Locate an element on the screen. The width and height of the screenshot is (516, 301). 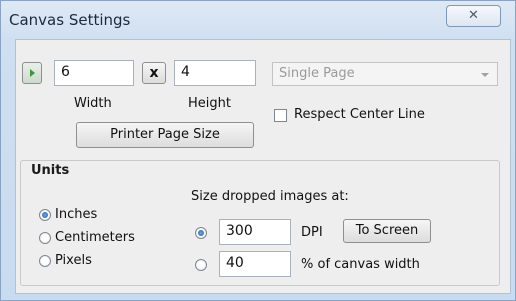
printer-page-size-button: Printer Page Size is located at coordinates (165, 135).